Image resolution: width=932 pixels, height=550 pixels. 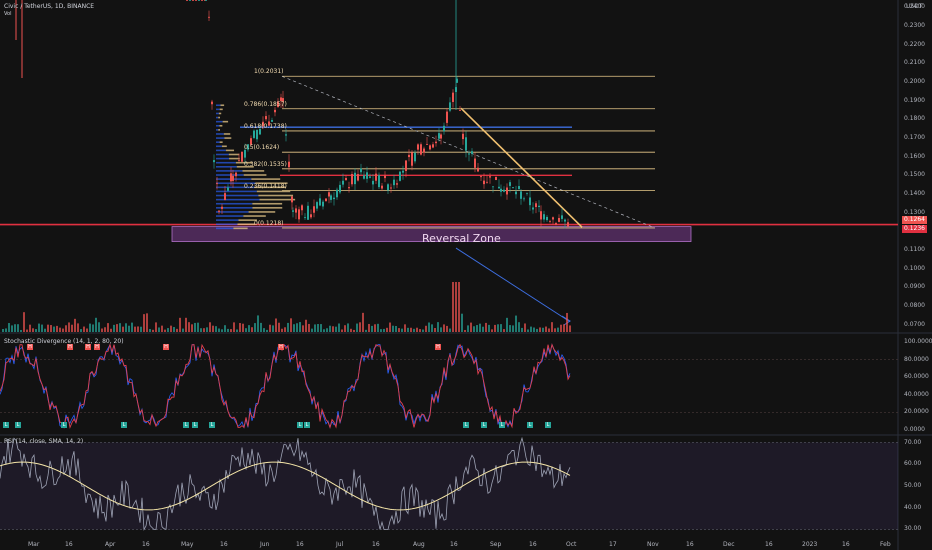 I want to click on rsi-title: RSI (14, close, SMA, 14, 2), so click(x=44, y=441).